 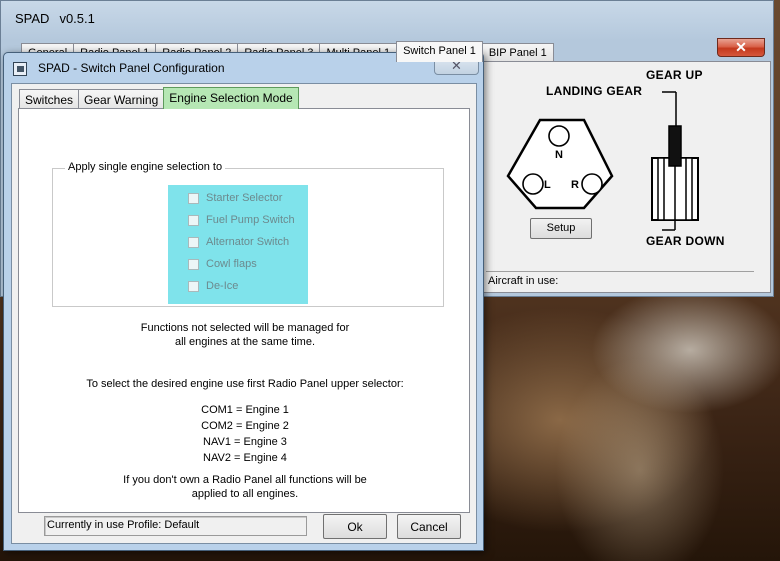 I want to click on tab-switches: Switches, so click(x=49, y=99).